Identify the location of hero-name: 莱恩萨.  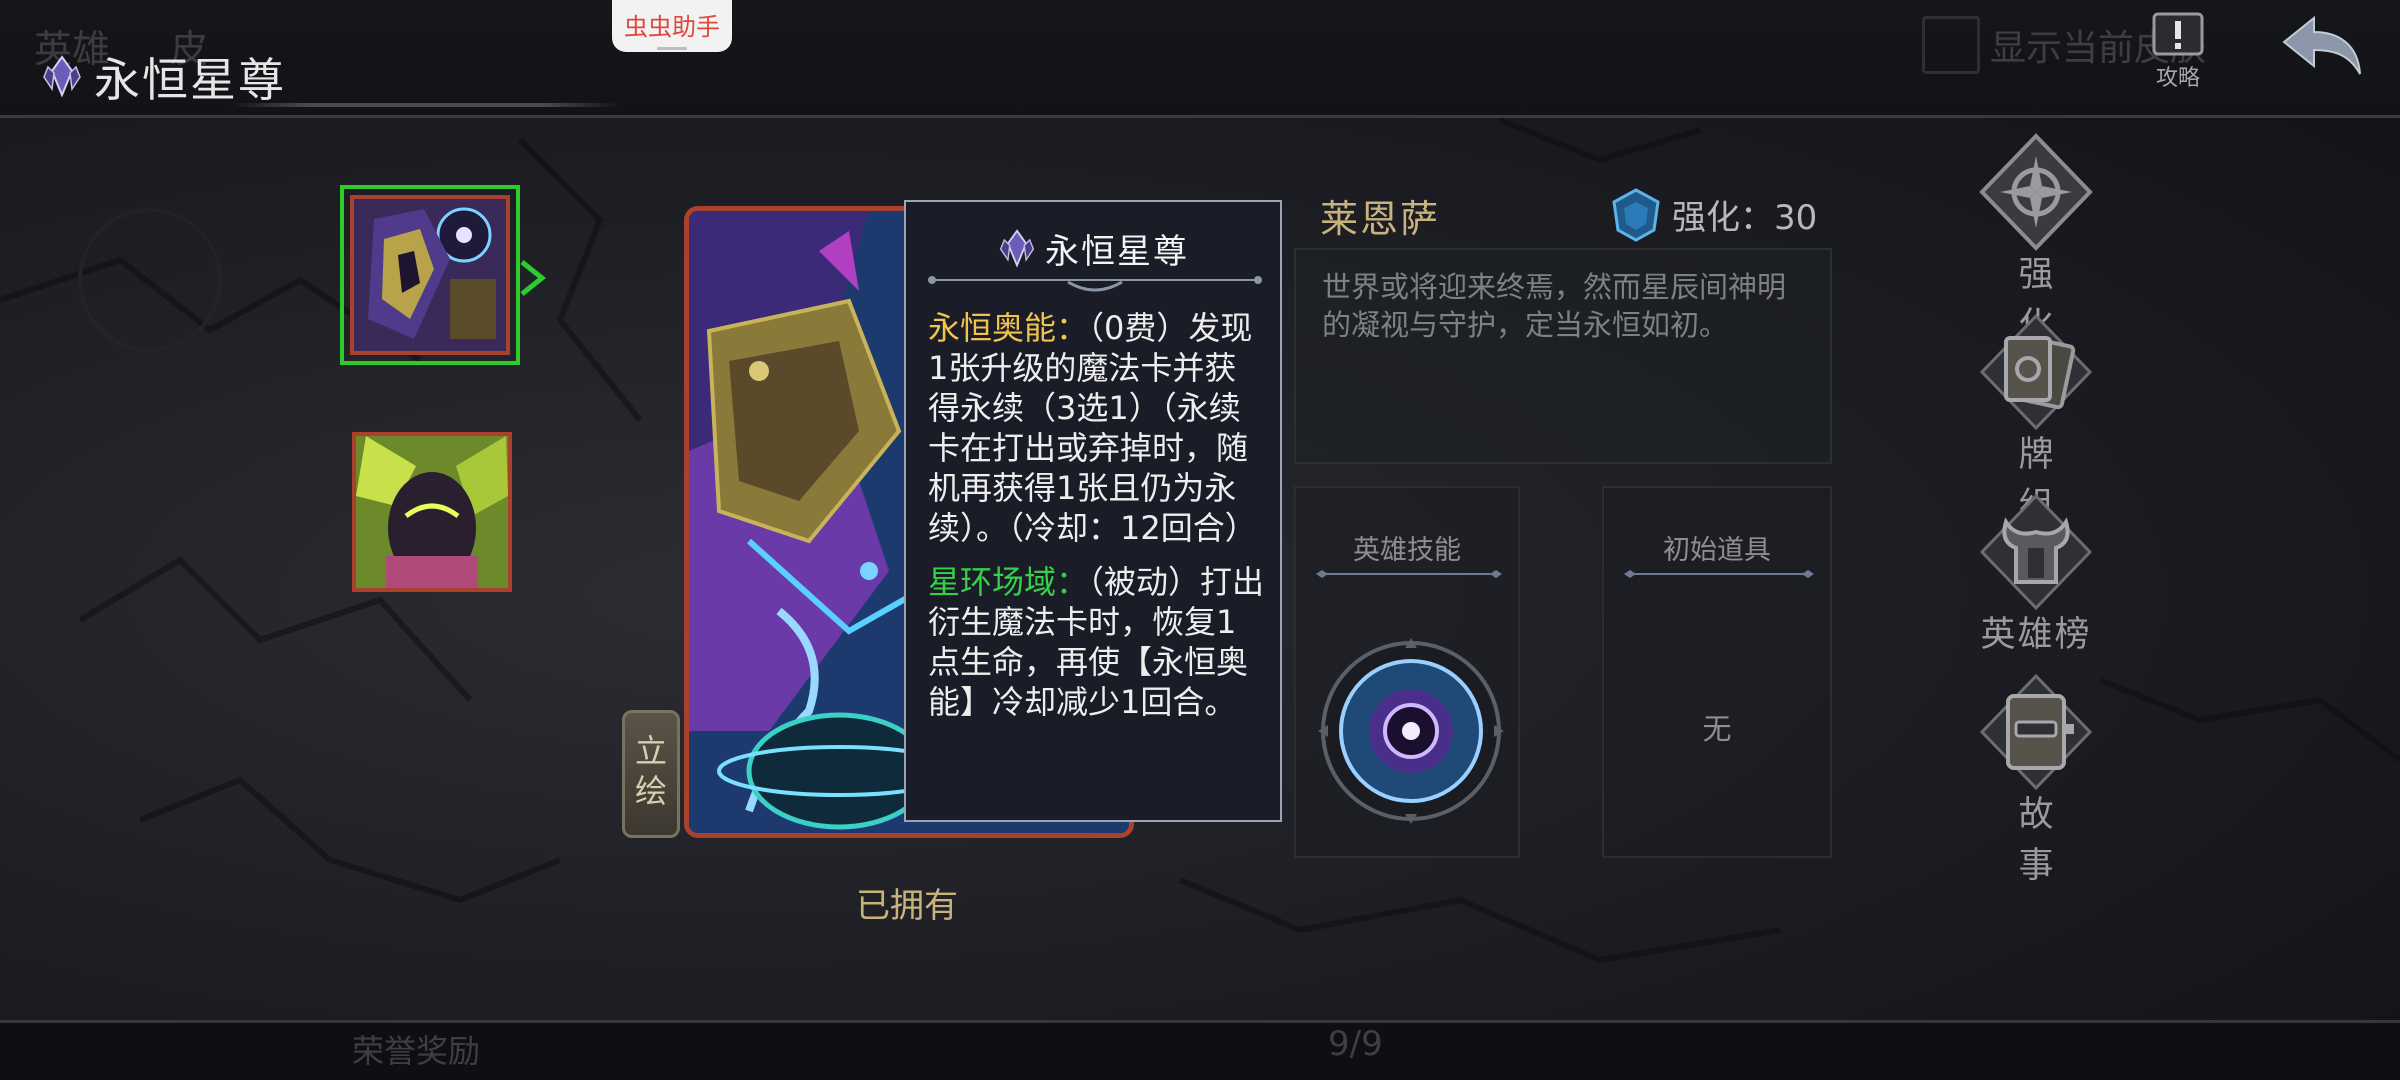
(1380, 219).